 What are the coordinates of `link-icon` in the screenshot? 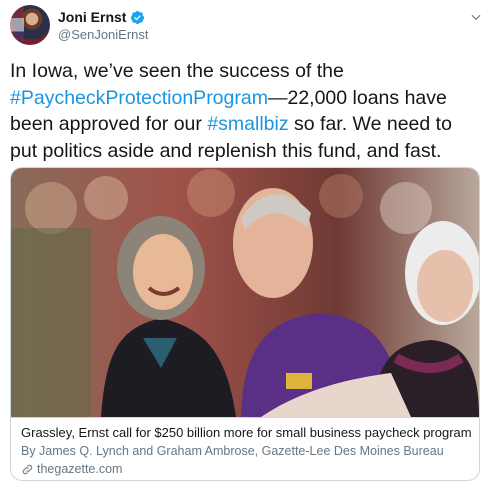 It's located at (27, 469).